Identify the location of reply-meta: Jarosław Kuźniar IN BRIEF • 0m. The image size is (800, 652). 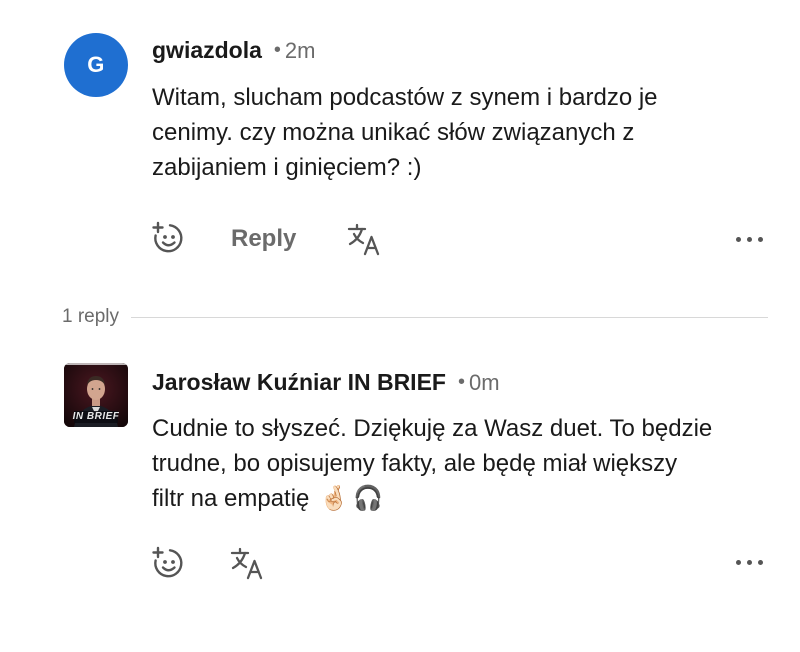
(326, 382).